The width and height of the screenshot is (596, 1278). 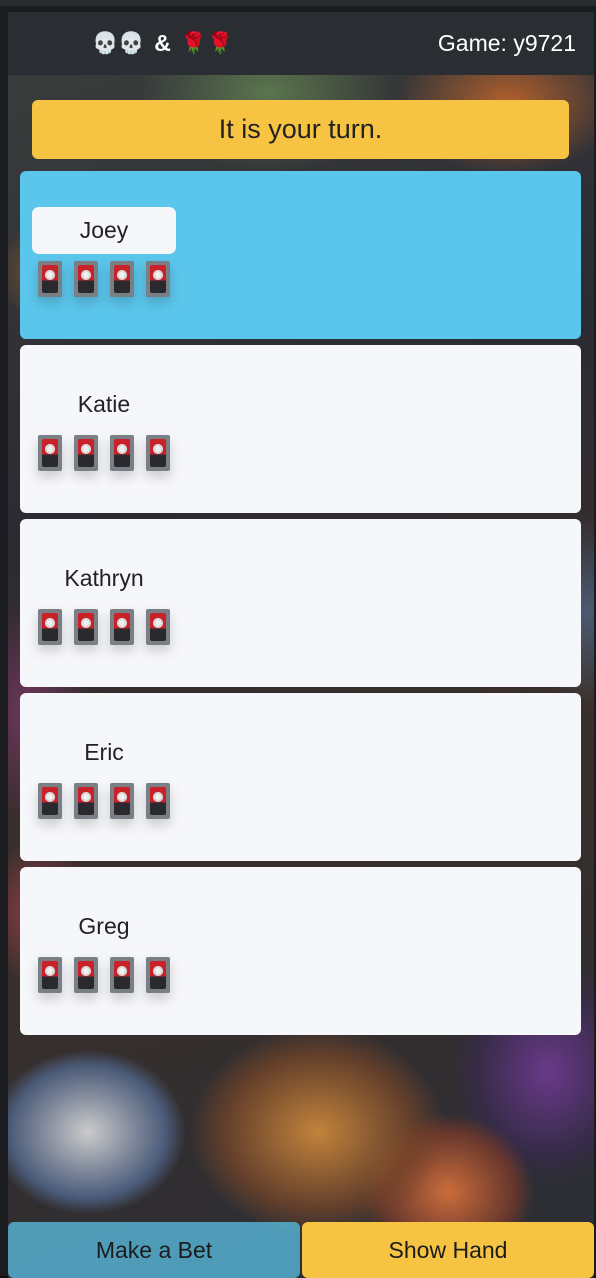 I want to click on player-name: Kathryn, so click(x=104, y=578).